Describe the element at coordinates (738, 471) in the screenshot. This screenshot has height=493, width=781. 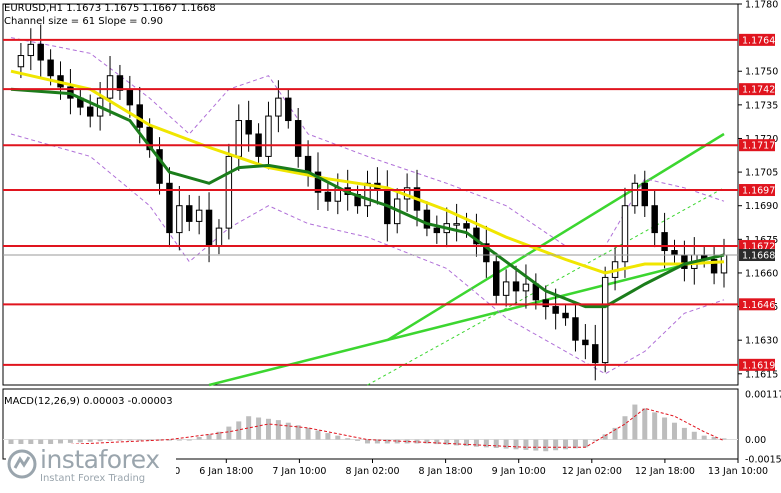
I see `time-axis-label: 13 Jan 10:00` at that location.